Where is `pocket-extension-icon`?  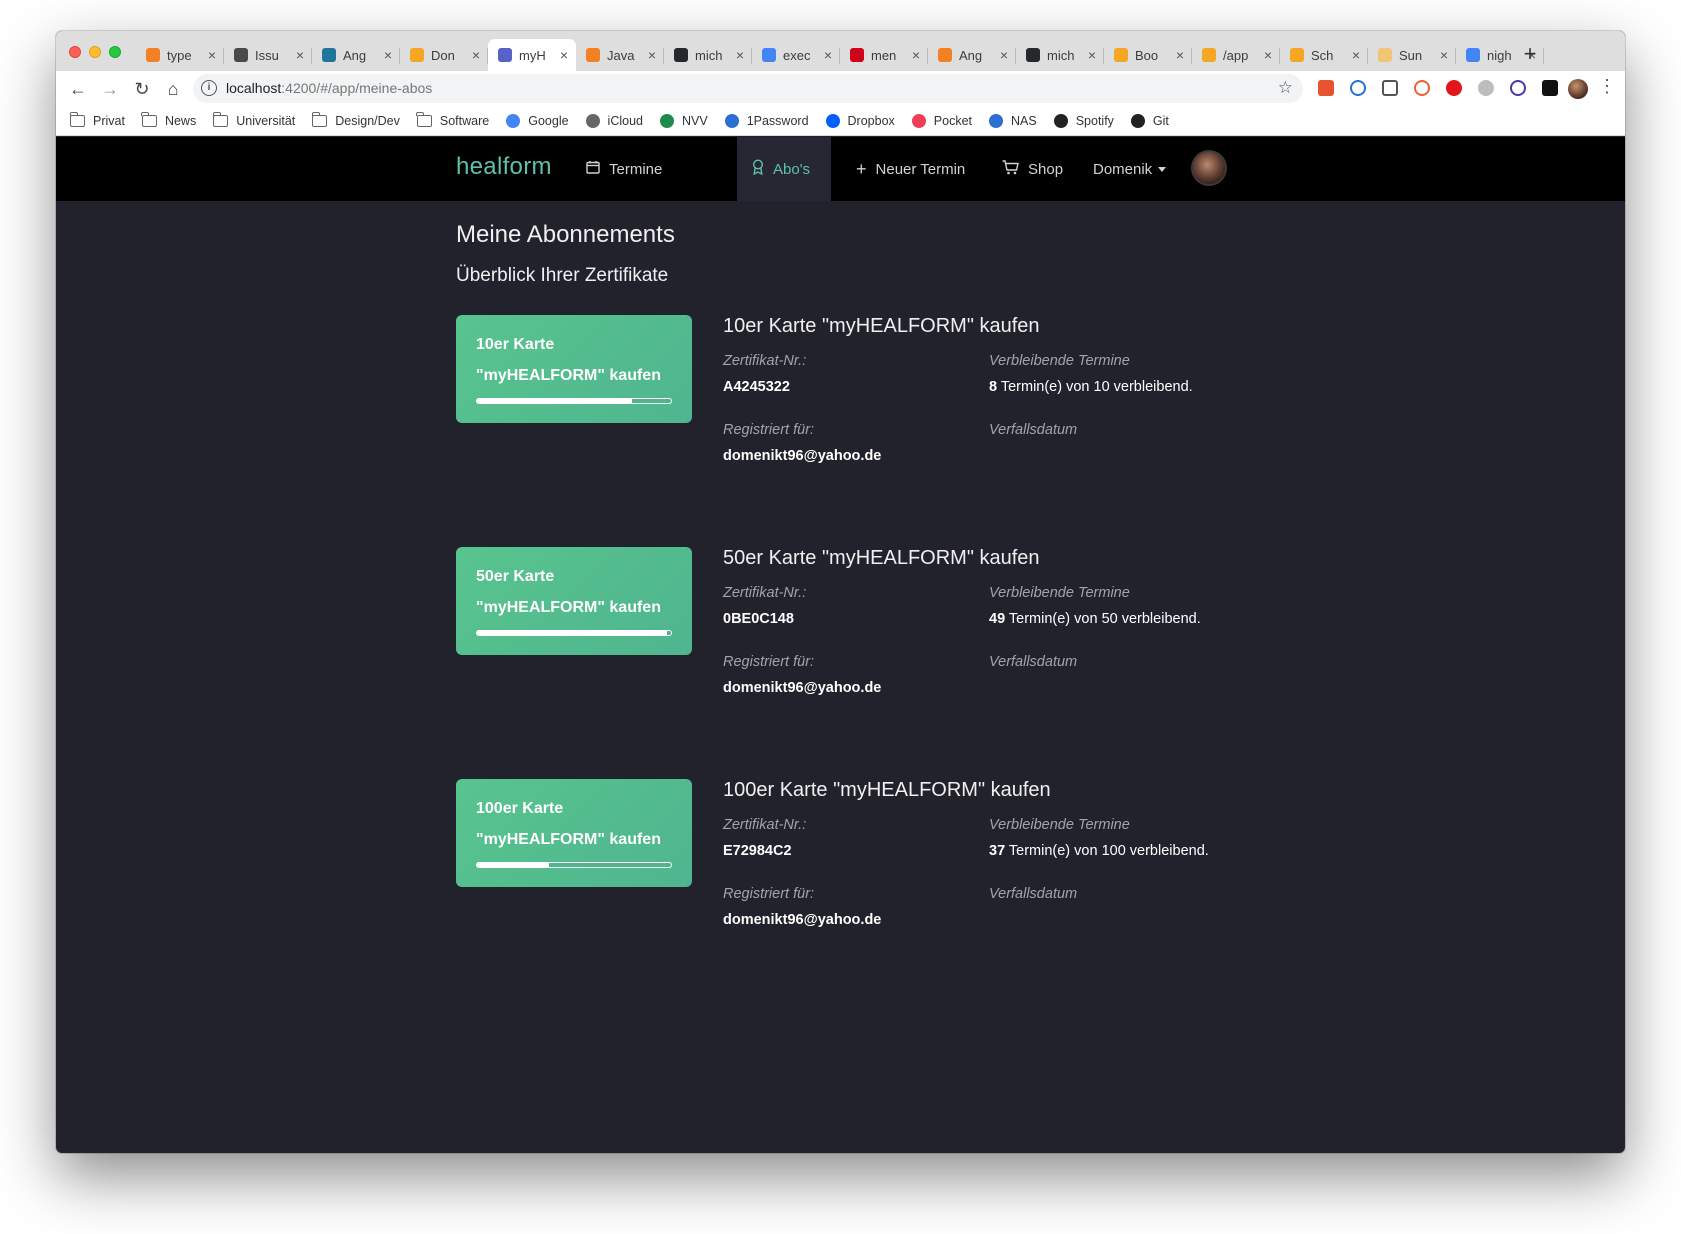
pocket-extension-icon is located at coordinates (1390, 88).